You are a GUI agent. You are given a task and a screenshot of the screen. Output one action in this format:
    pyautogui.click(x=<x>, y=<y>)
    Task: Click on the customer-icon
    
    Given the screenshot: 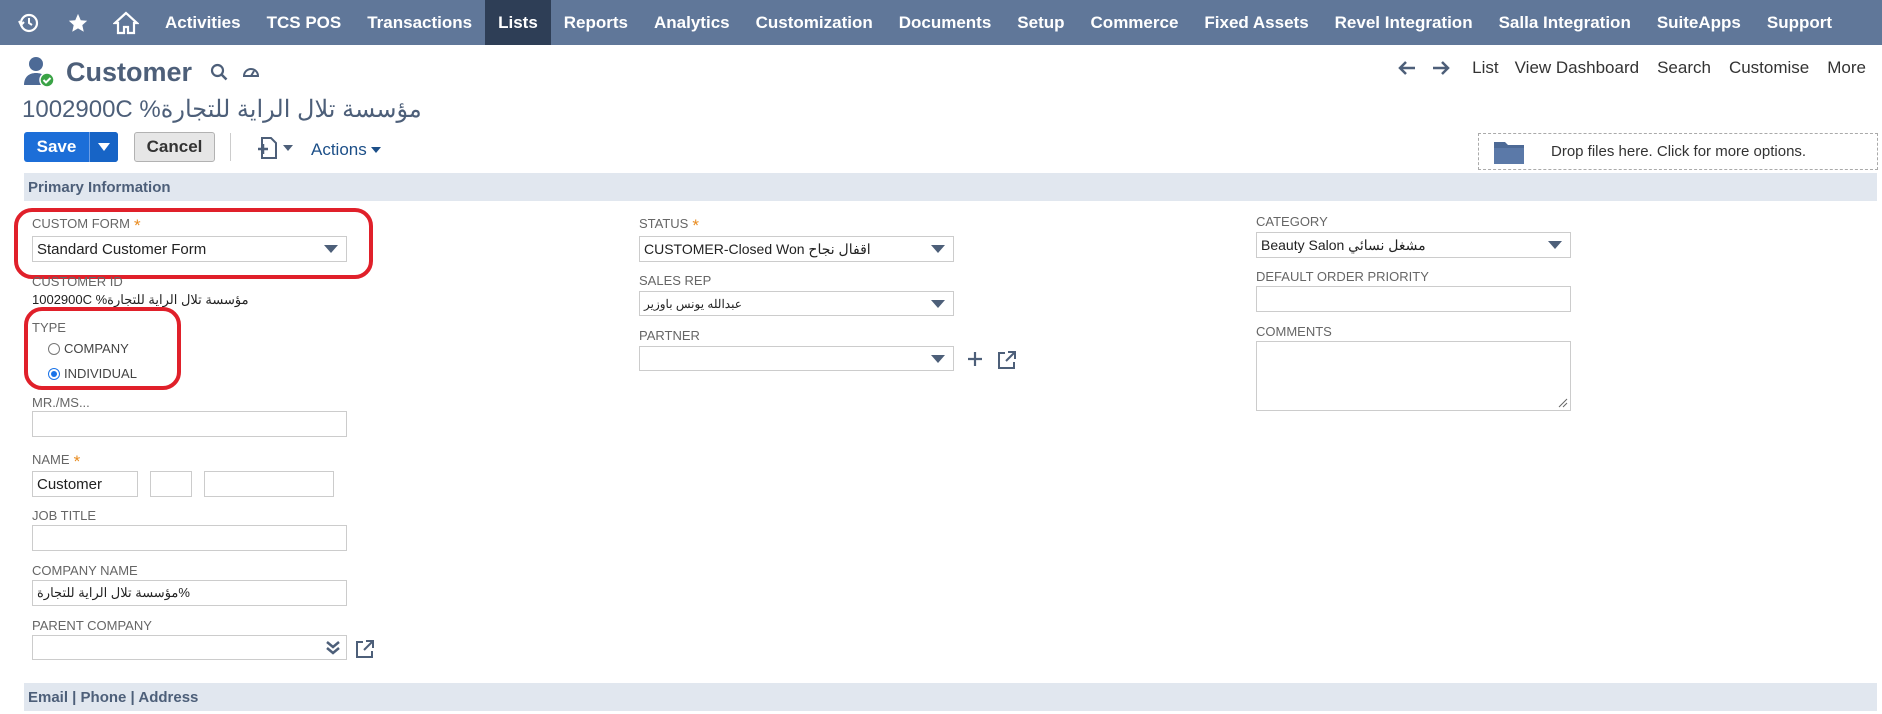 What is the action you would take?
    pyautogui.click(x=39, y=72)
    